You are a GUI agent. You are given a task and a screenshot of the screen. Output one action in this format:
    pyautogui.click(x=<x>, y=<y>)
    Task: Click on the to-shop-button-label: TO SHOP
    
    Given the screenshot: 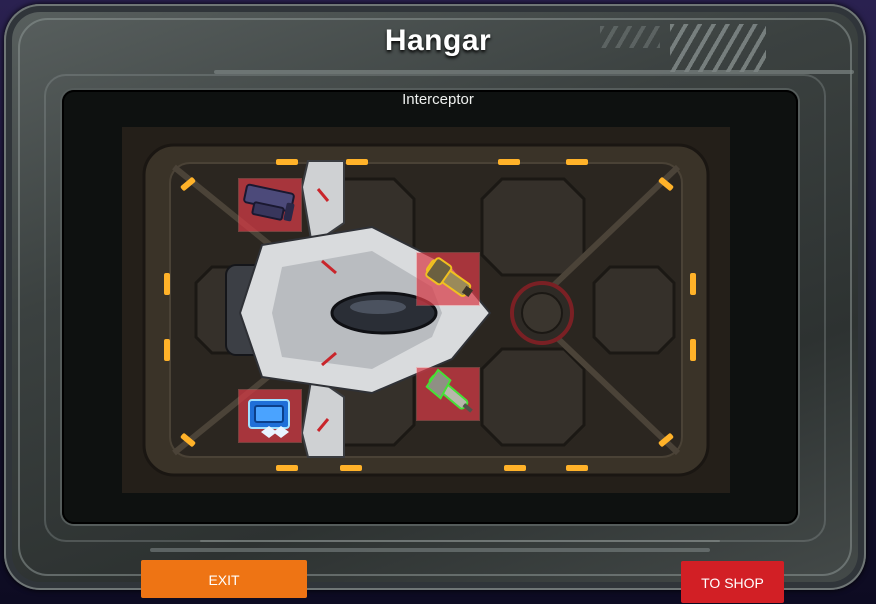 What is the action you would take?
    pyautogui.click(x=732, y=583)
    